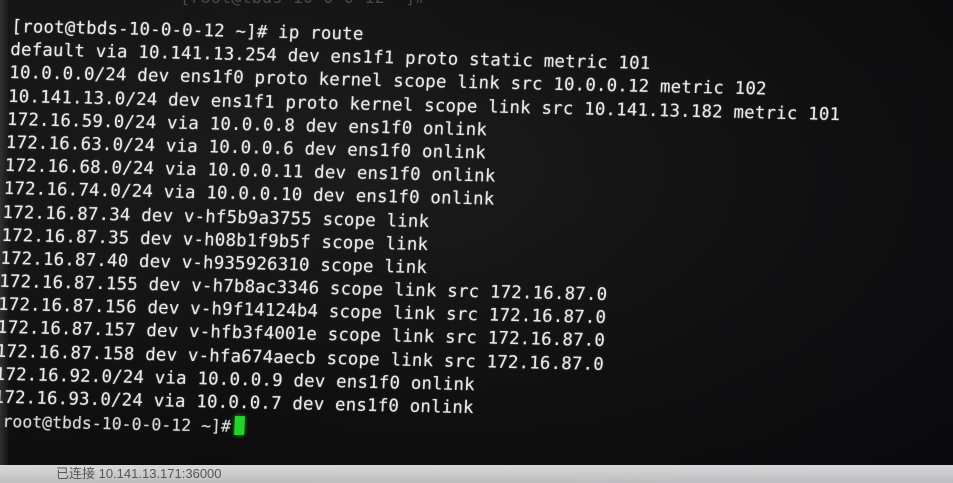 The width and height of the screenshot is (953, 483). What do you see at coordinates (116, 424) in the screenshot?
I see `shell-prompt: [root@tbds-10-0-0-12 ~]#` at bounding box center [116, 424].